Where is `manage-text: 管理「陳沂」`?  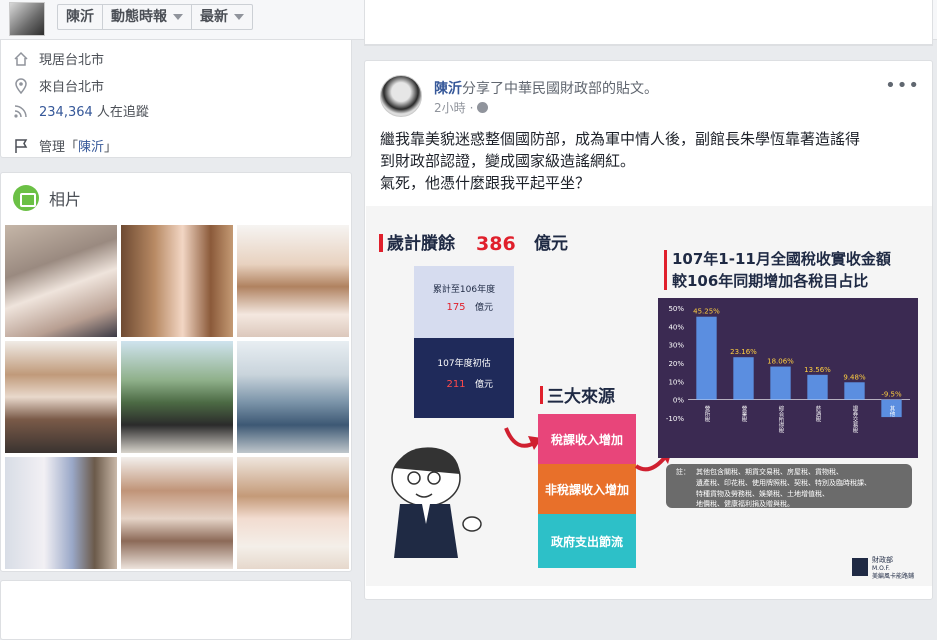 manage-text: 管理「陳沂」 is located at coordinates (78, 145).